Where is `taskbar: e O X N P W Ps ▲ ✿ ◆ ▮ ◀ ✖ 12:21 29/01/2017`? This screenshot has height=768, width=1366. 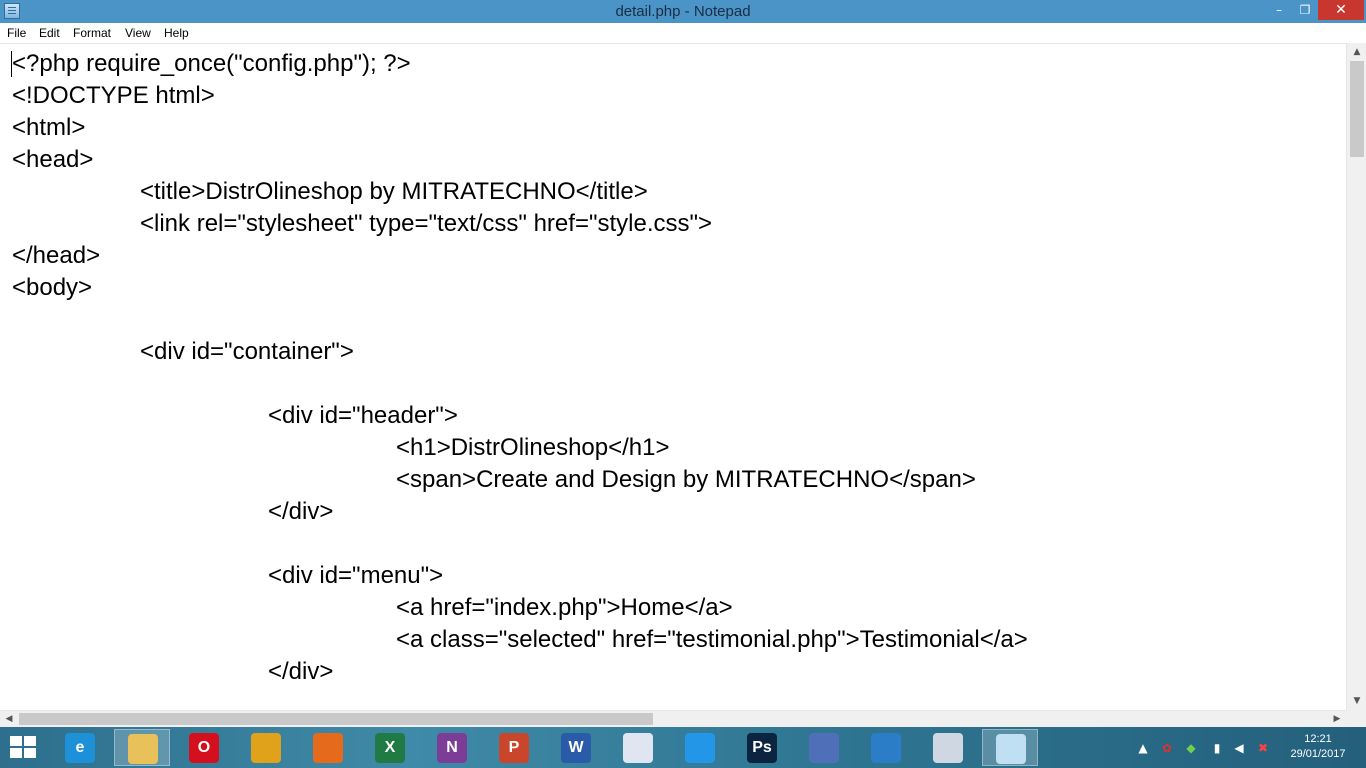 taskbar: e O X N P W Ps ▲ ✿ ◆ ▮ ◀ ✖ 12:21 29/01/2017 is located at coordinates (683, 747).